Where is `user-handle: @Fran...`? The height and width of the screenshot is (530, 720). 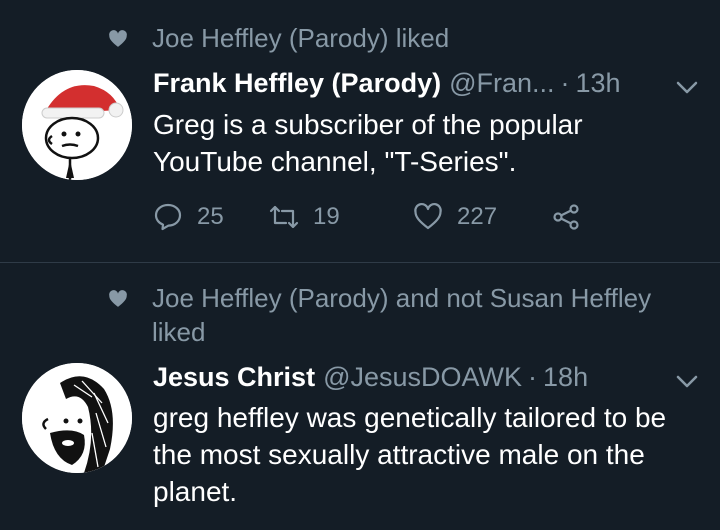 user-handle: @Fran... is located at coordinates (501, 83).